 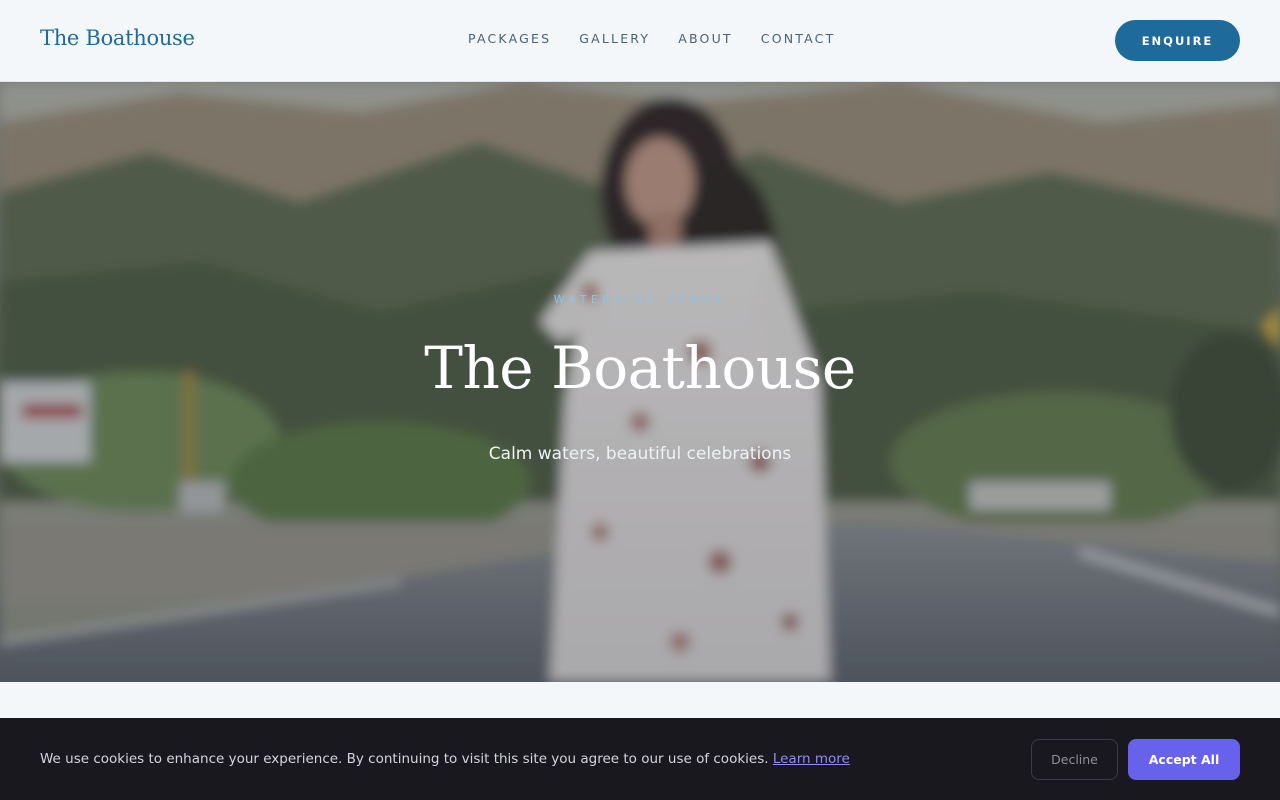 I want to click on site-logo: The Boathouse, so click(x=117, y=38).